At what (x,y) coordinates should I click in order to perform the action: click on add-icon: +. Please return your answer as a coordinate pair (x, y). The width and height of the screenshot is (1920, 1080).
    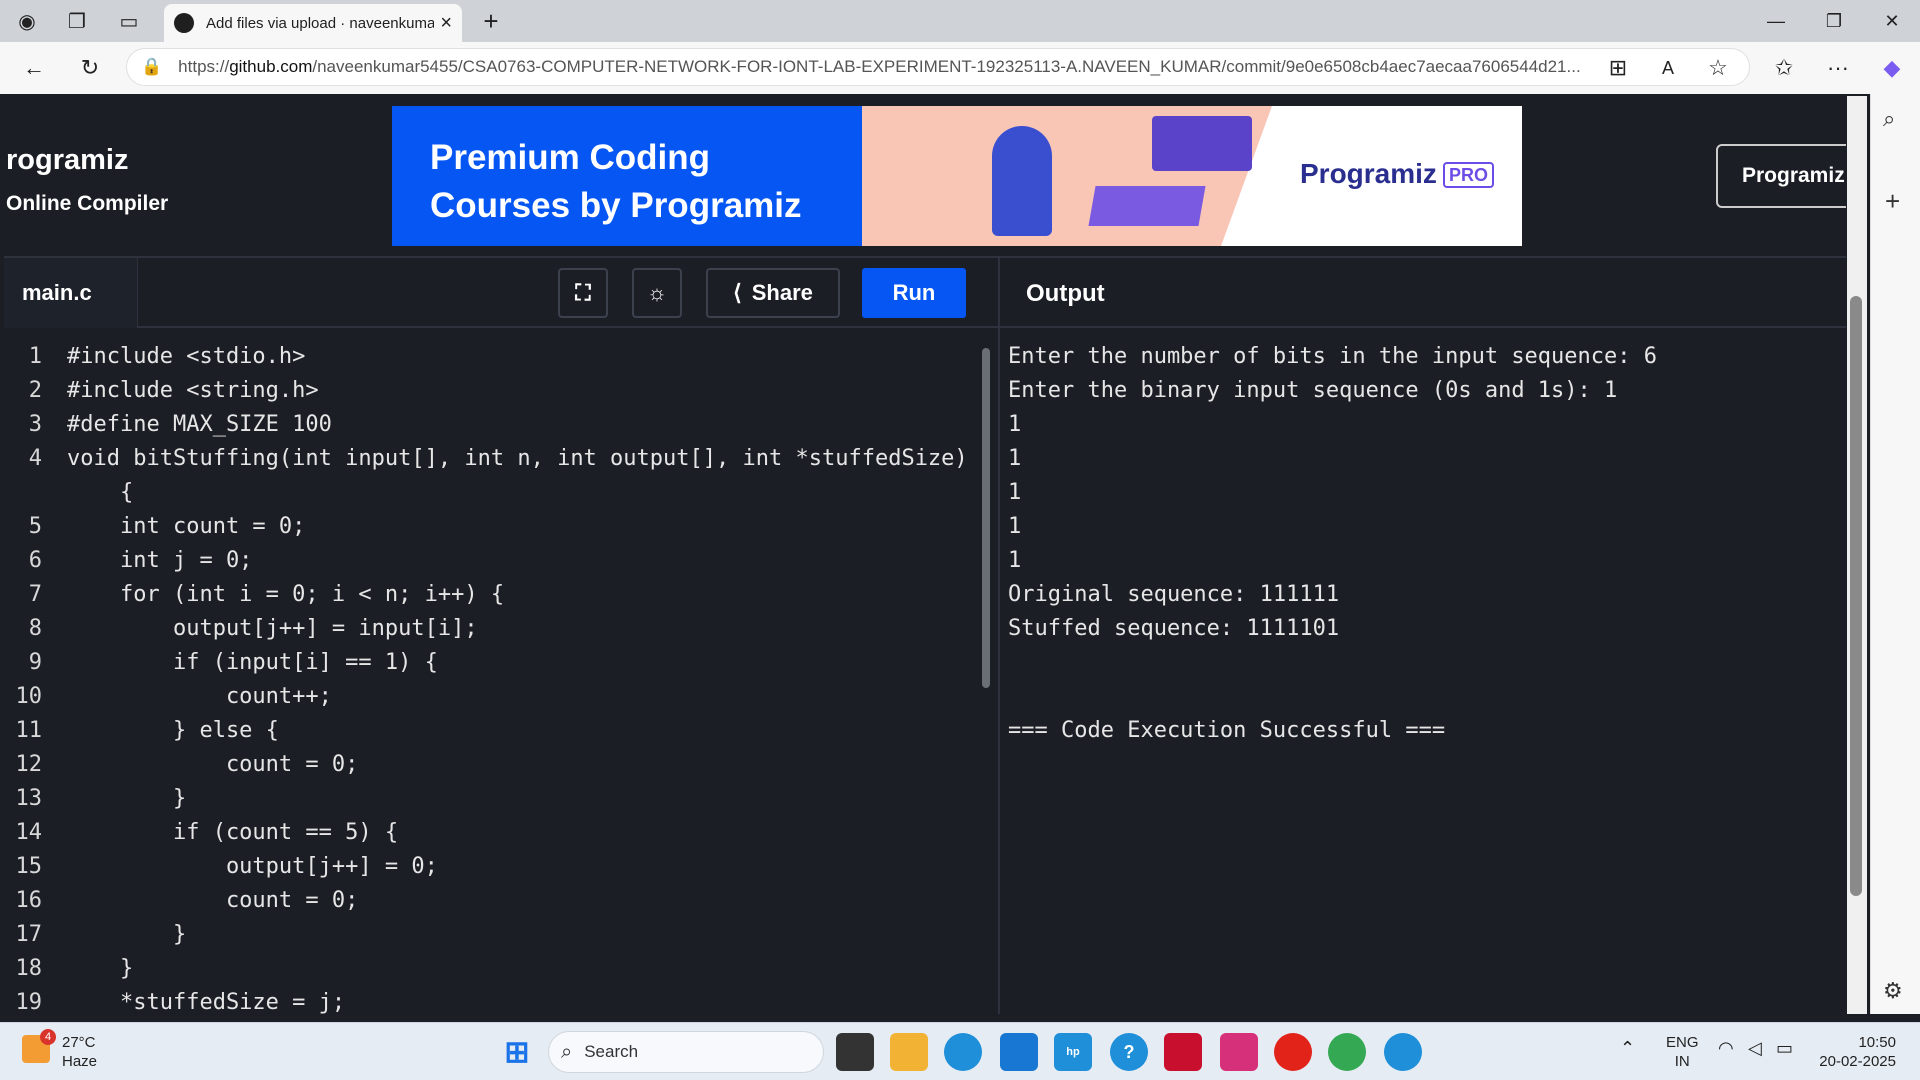
    Looking at the image, I should click on (1892, 201).